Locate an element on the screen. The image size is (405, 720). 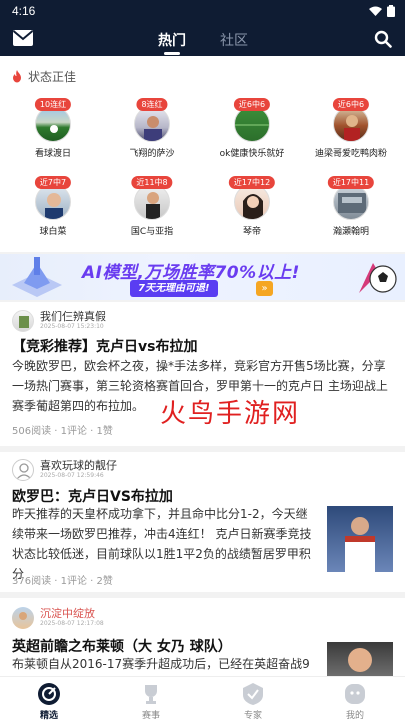
section-title: 状态正佳 is located at coordinates (52, 77).